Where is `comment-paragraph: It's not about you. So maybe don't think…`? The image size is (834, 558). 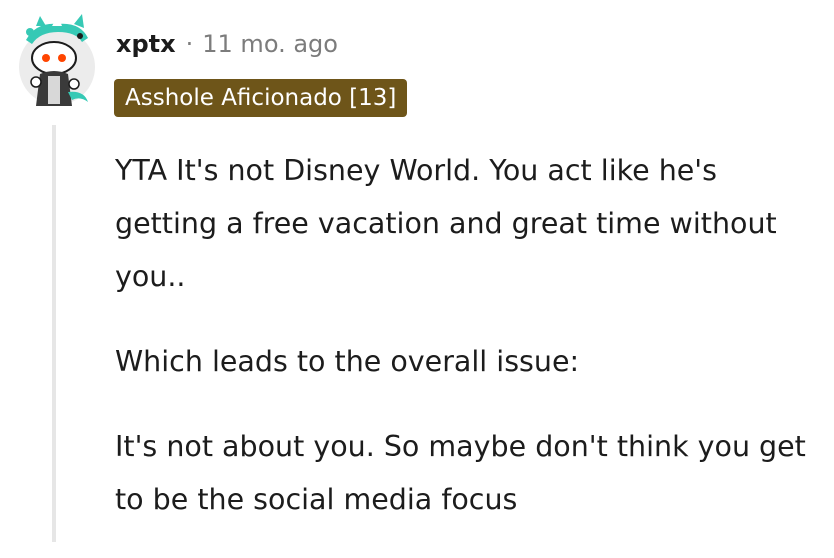
comment-paragraph: It's not about you. So maybe don't think… is located at coordinates (460, 473).